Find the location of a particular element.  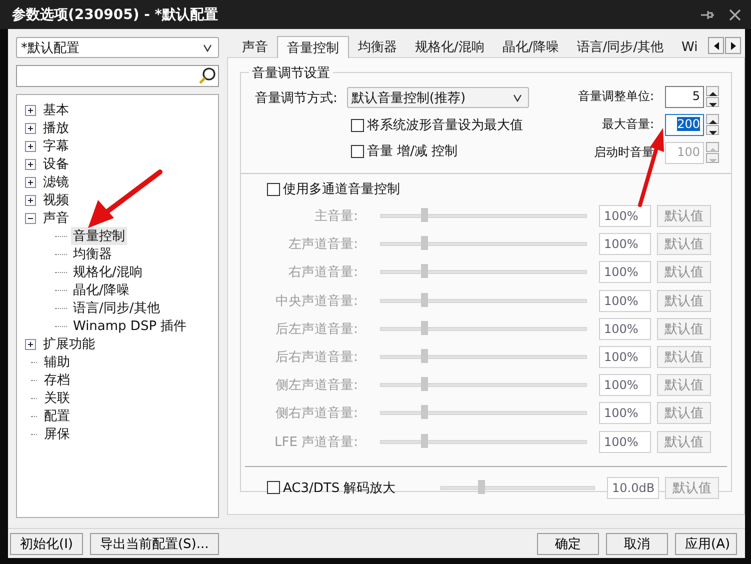

right-triangle-icon is located at coordinates (733, 45).